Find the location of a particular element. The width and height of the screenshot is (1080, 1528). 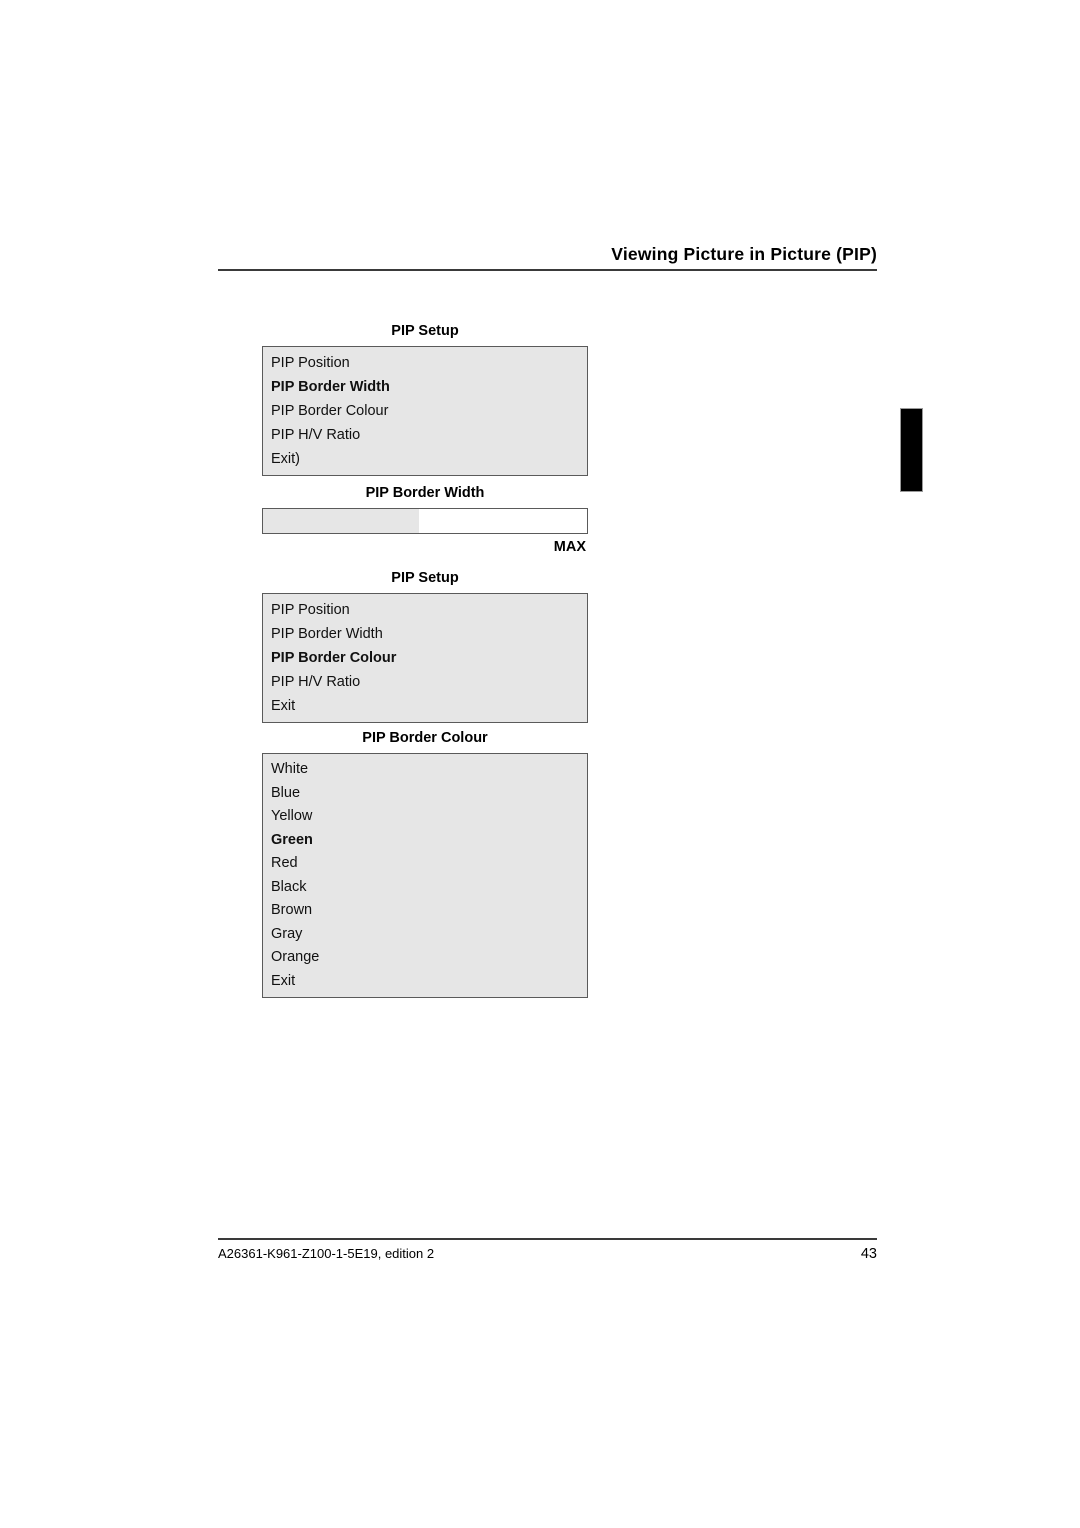

colour-item-gray: Gray is located at coordinates (425, 935).